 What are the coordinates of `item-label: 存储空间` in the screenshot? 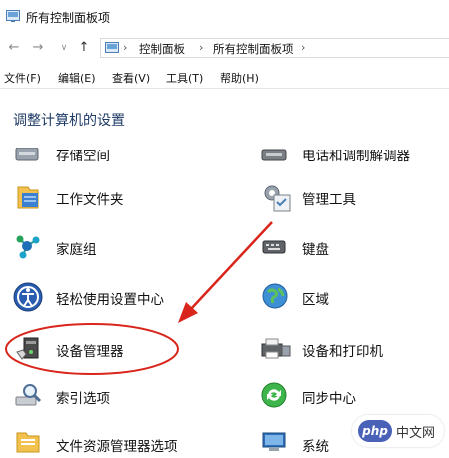 It's located at (83, 156).